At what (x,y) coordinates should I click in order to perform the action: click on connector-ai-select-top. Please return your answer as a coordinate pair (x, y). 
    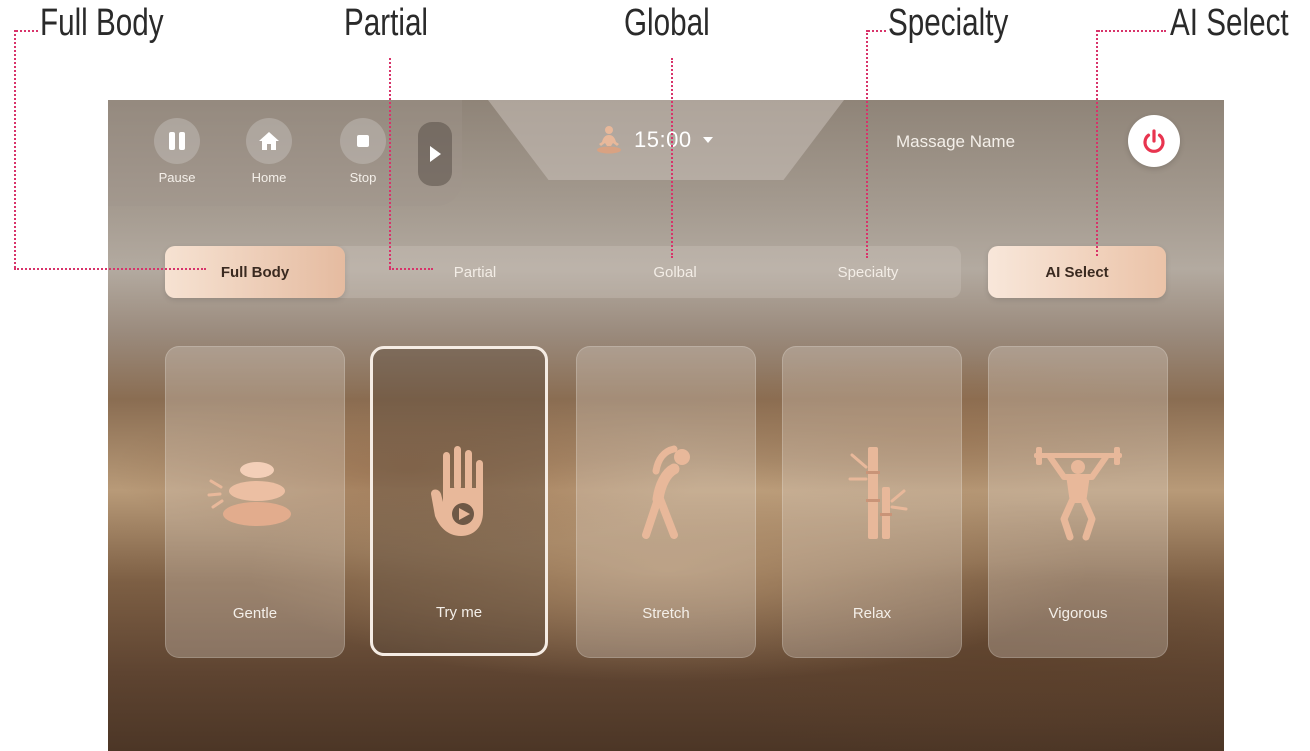
    Looking at the image, I should click on (1132, 31).